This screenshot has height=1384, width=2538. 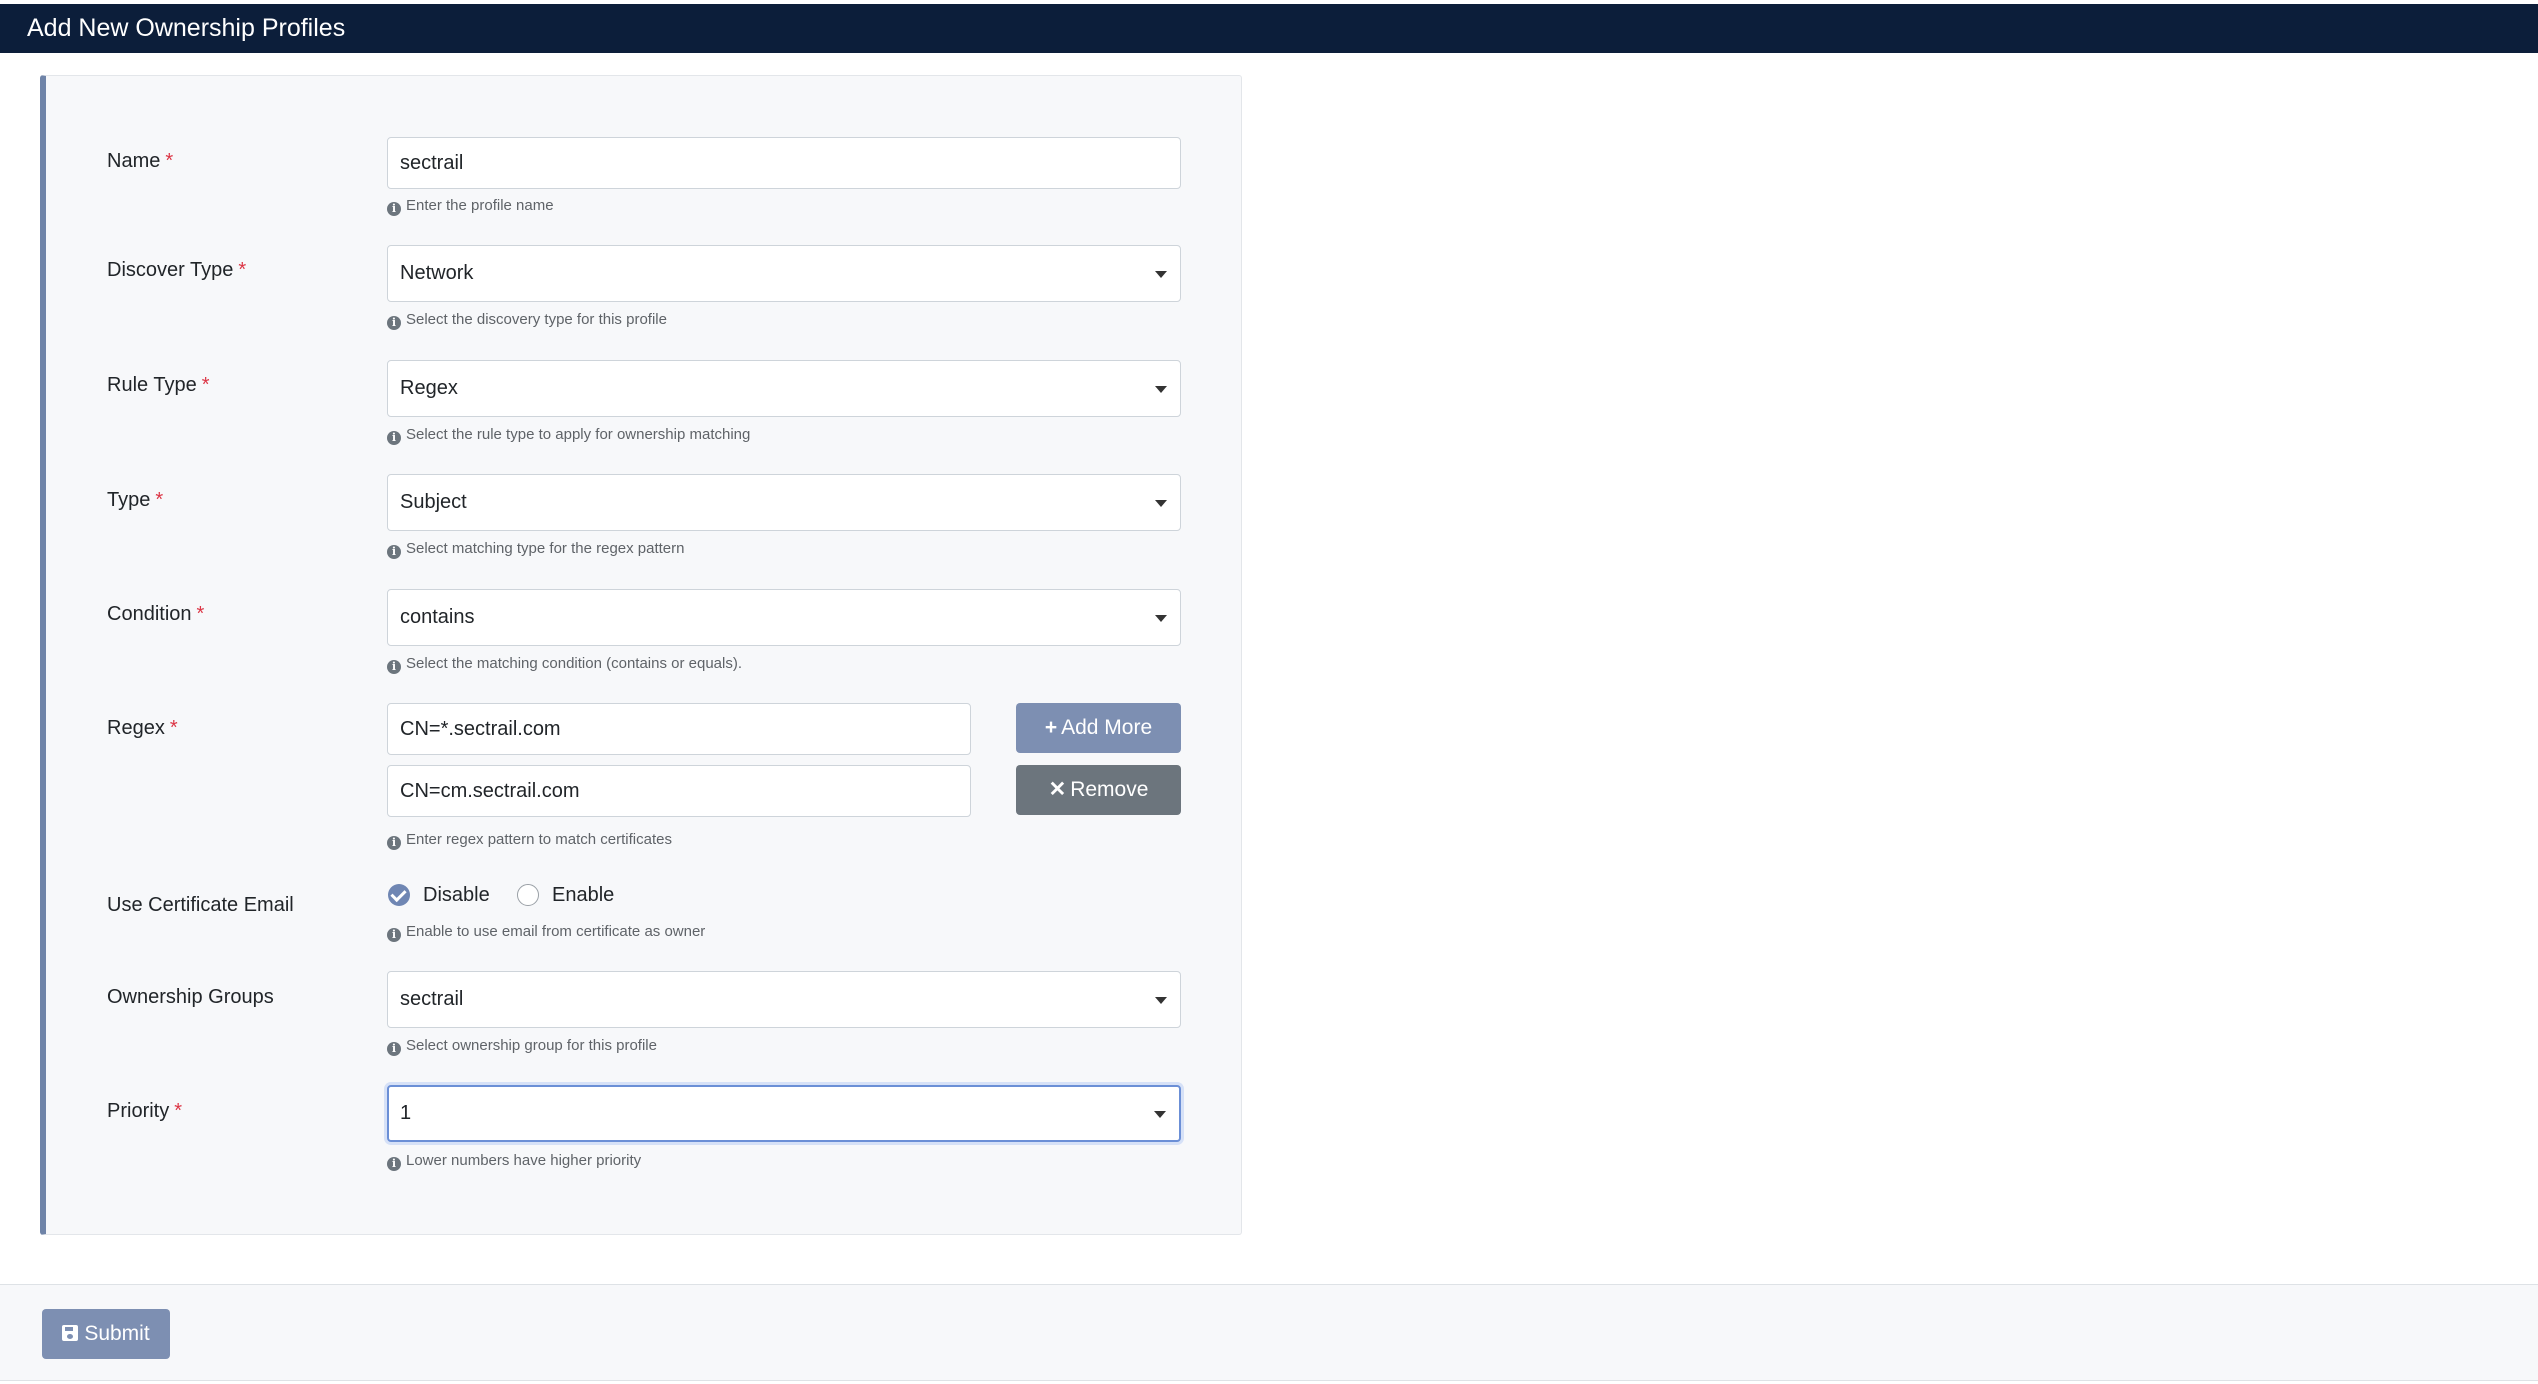 I want to click on name-label: Name *, so click(x=140, y=161).